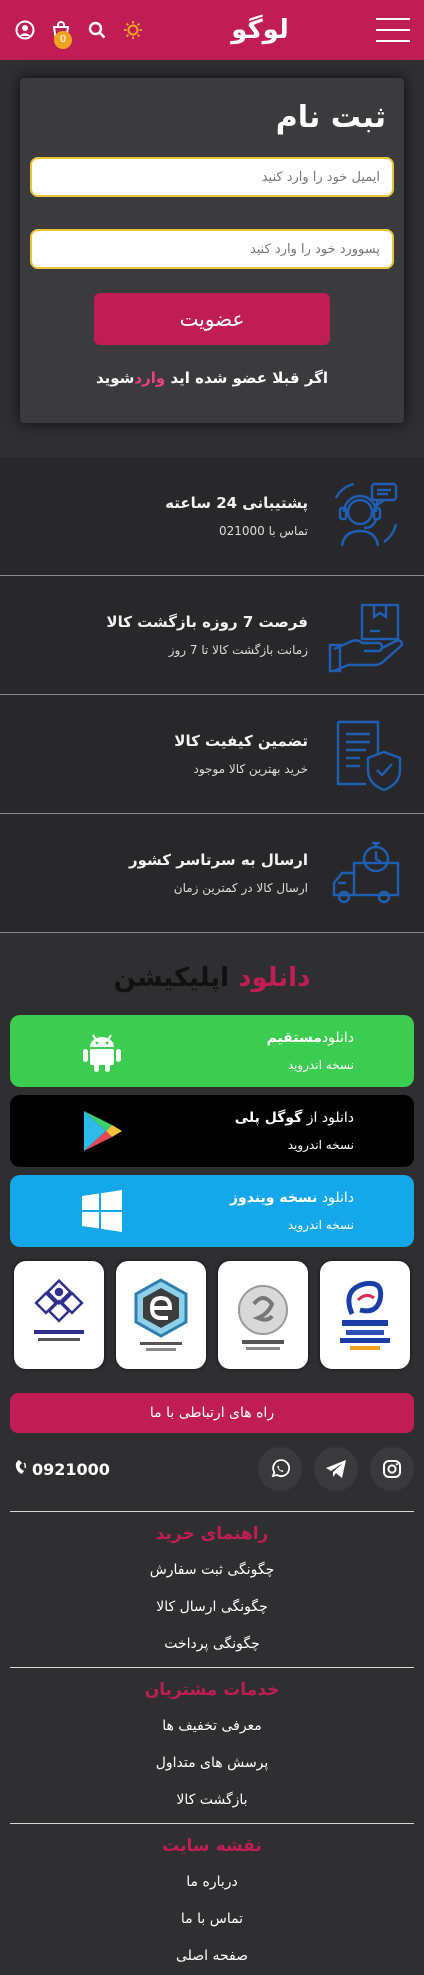 The width and height of the screenshot is (424, 1975). Describe the element at coordinates (330, 1118) in the screenshot. I see `download-prefix: دانلود از` at that location.